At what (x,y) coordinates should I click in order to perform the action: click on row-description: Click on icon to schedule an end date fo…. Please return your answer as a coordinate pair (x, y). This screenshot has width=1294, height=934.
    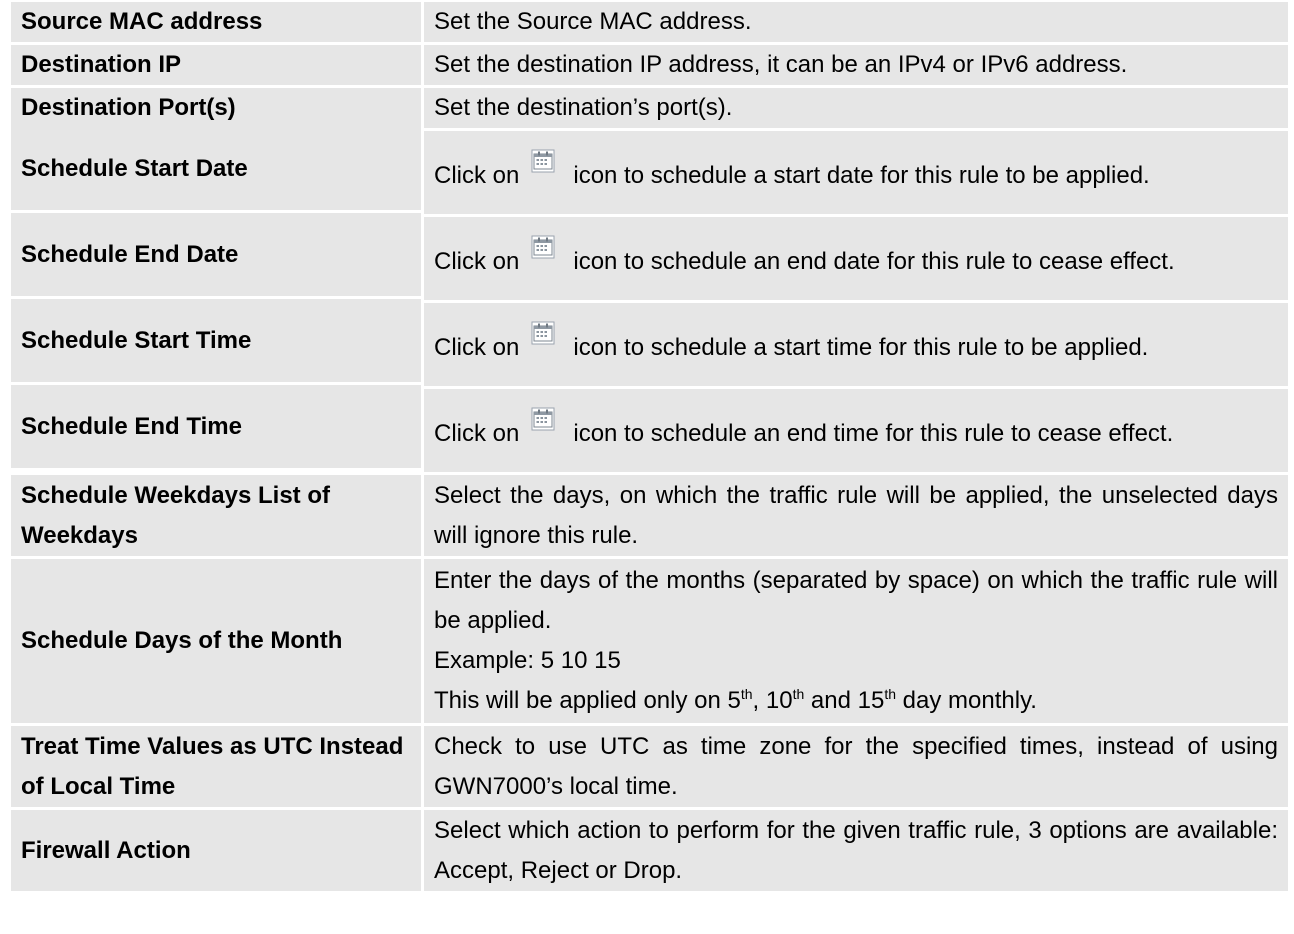
    Looking at the image, I should click on (856, 258).